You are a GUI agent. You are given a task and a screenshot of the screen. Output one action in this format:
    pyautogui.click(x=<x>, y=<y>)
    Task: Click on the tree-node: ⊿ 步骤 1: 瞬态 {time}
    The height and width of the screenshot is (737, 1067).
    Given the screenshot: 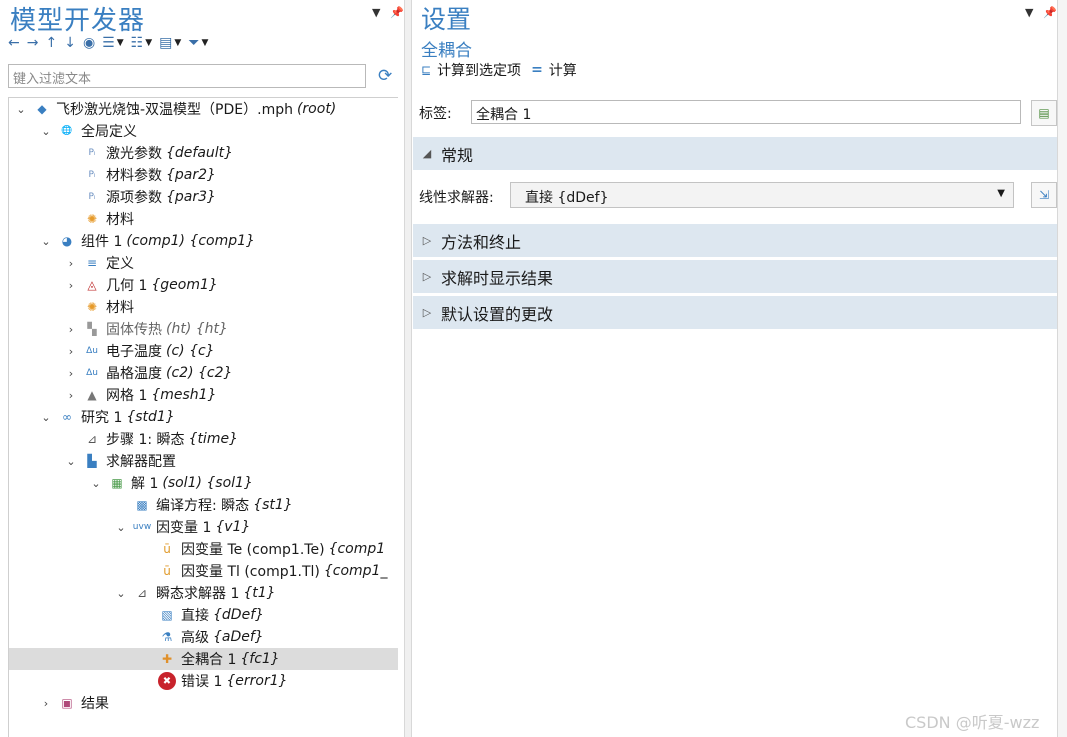 What is the action you would take?
    pyautogui.click(x=203, y=439)
    